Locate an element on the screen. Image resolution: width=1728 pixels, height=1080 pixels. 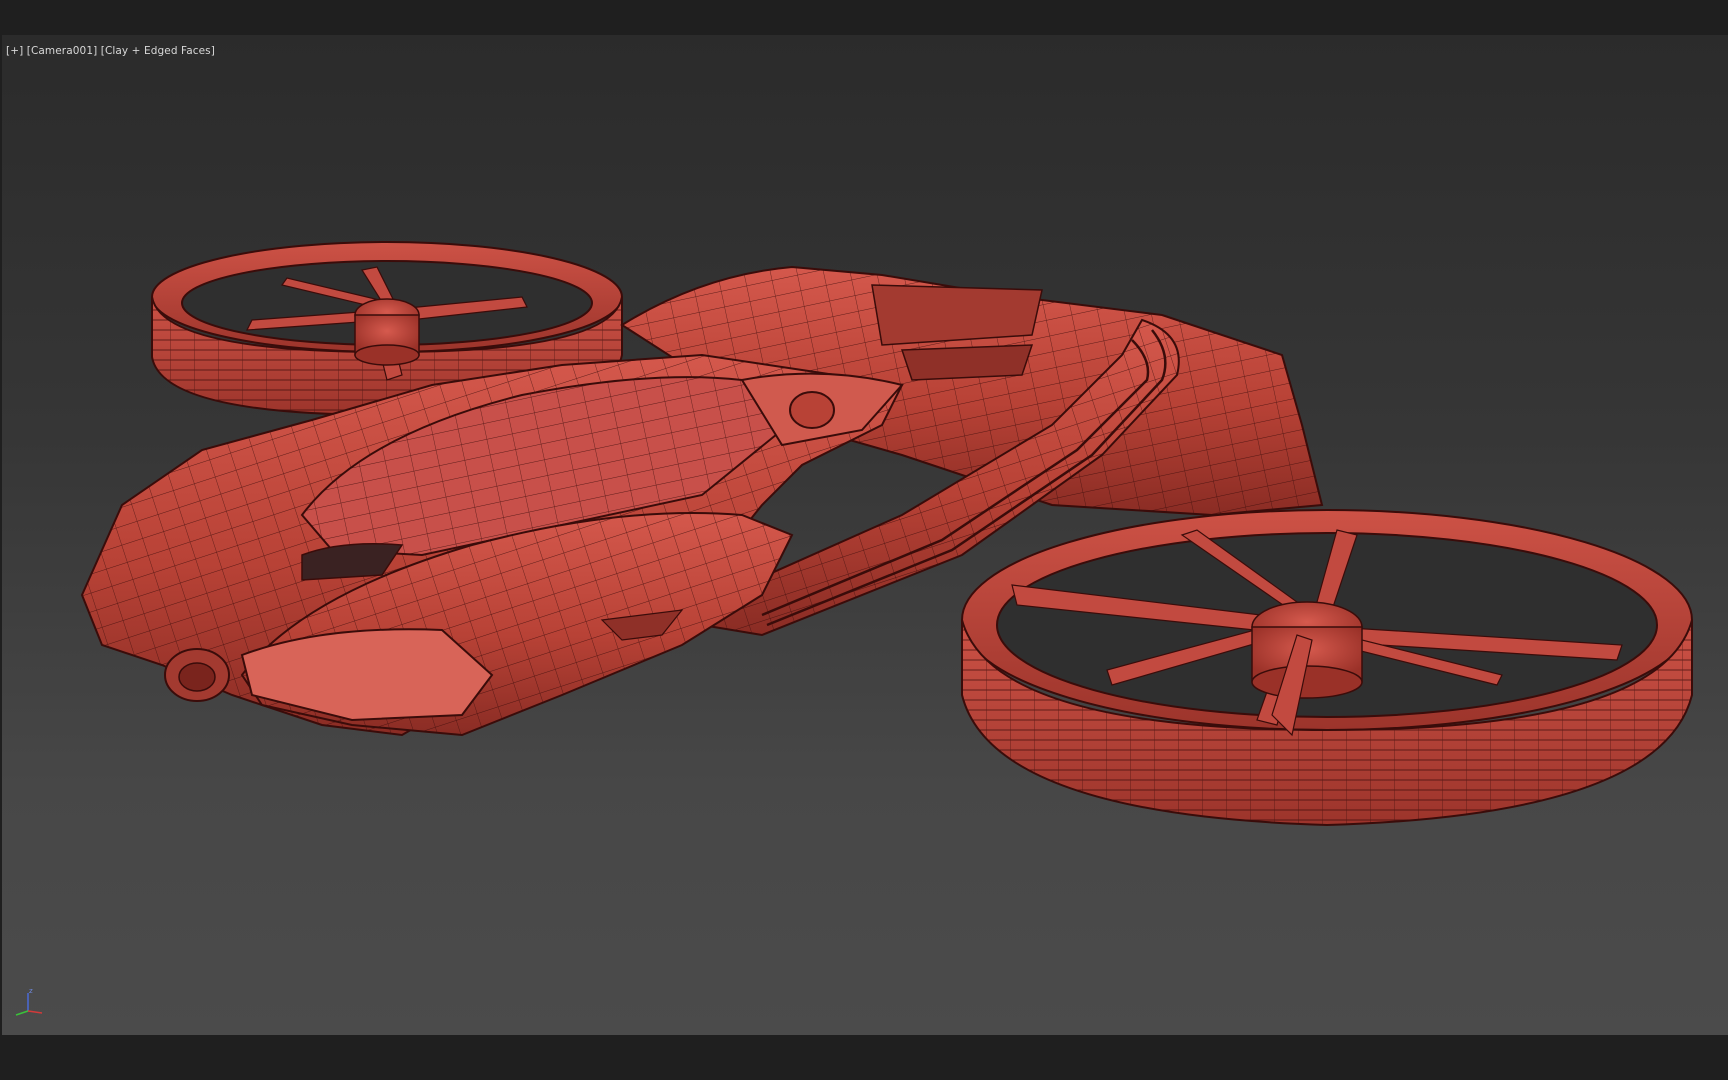
rotor-front-right is located at coordinates (1327, 668).